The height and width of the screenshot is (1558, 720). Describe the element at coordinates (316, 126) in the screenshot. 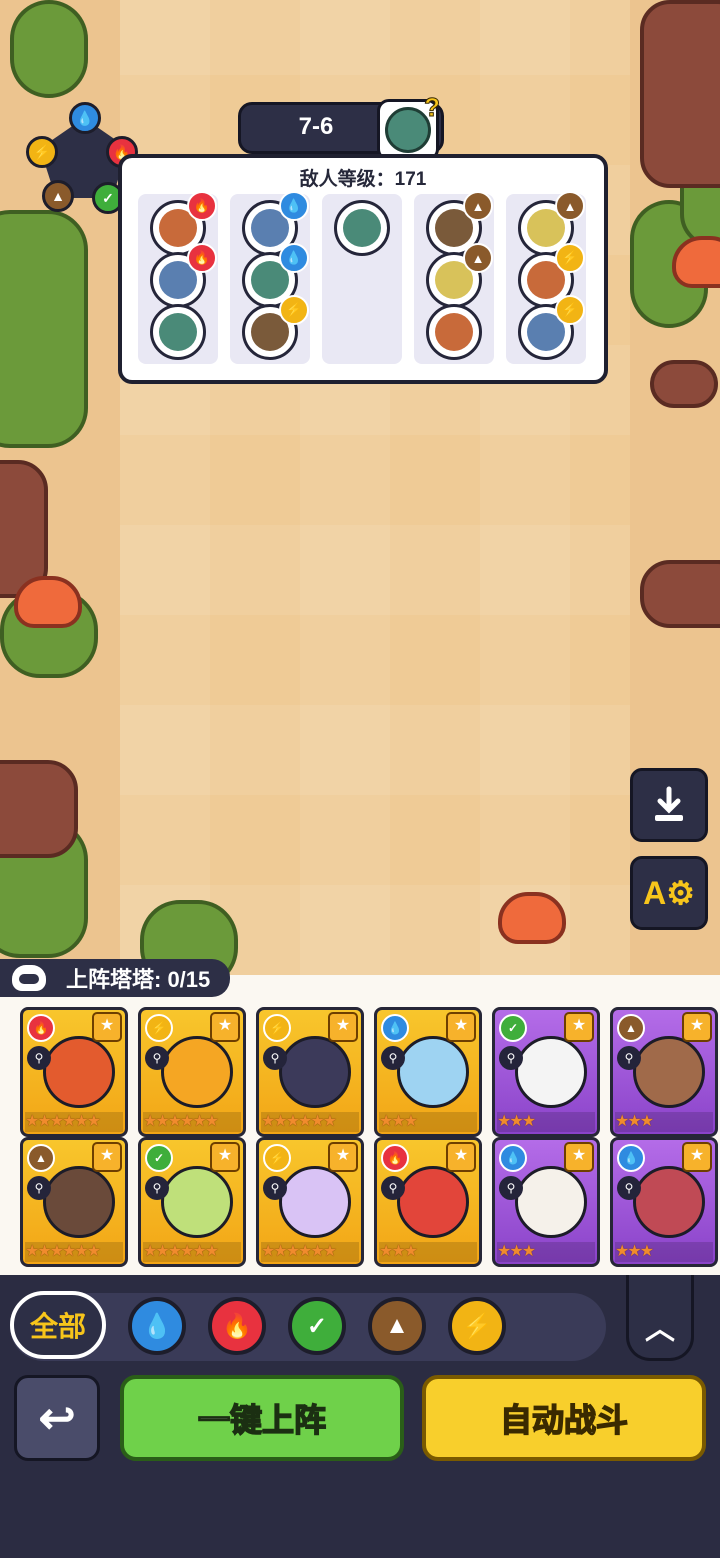

I see `stage-label: 7-6` at that location.